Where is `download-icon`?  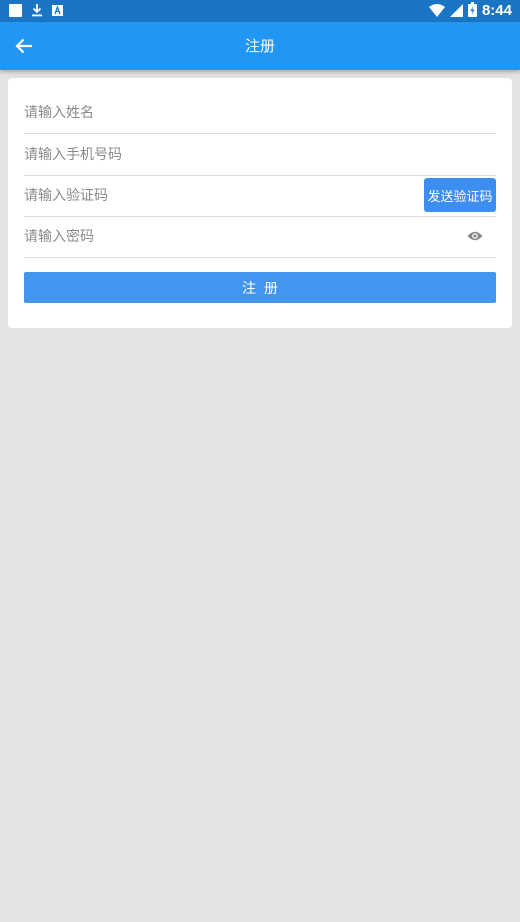 download-icon is located at coordinates (37, 10).